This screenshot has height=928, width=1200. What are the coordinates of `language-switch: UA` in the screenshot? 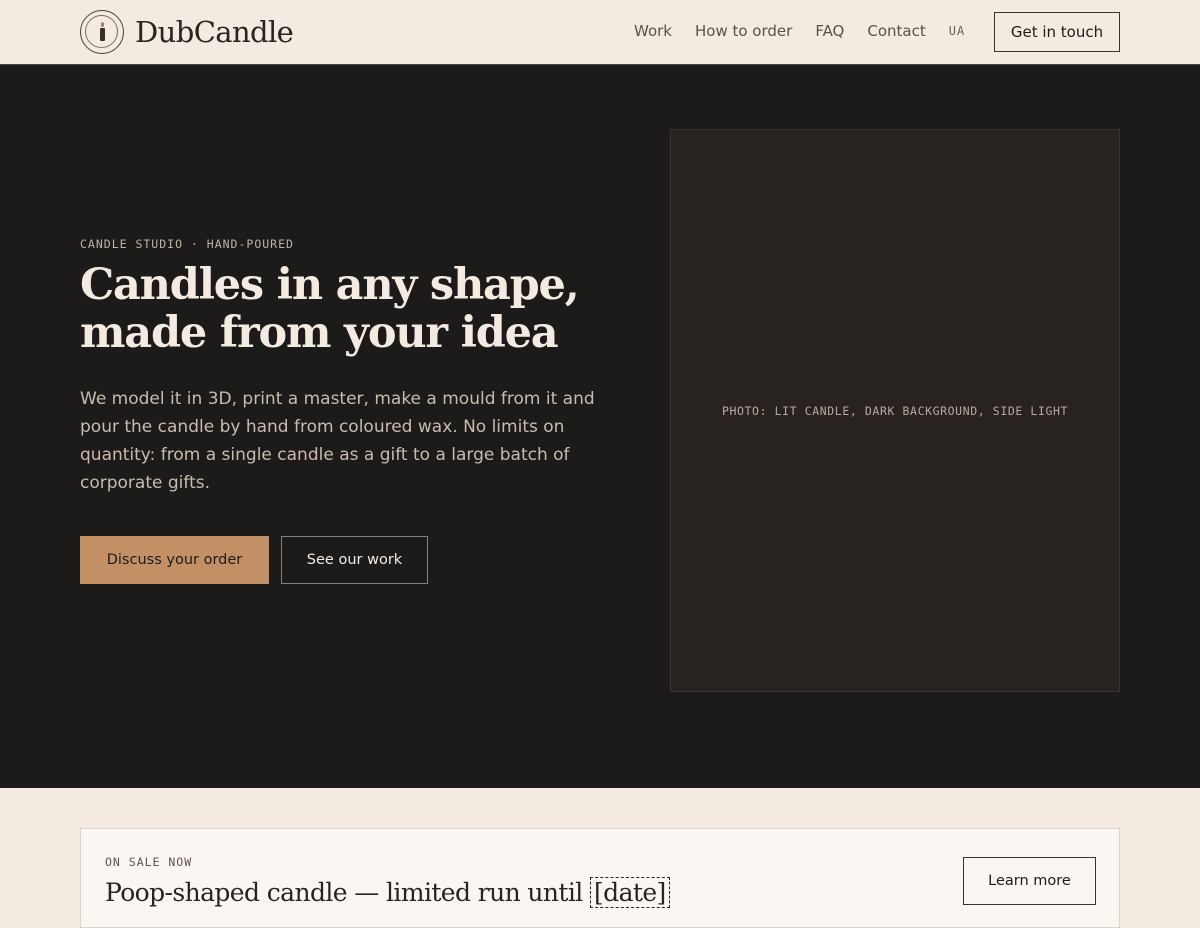 It's located at (957, 31).